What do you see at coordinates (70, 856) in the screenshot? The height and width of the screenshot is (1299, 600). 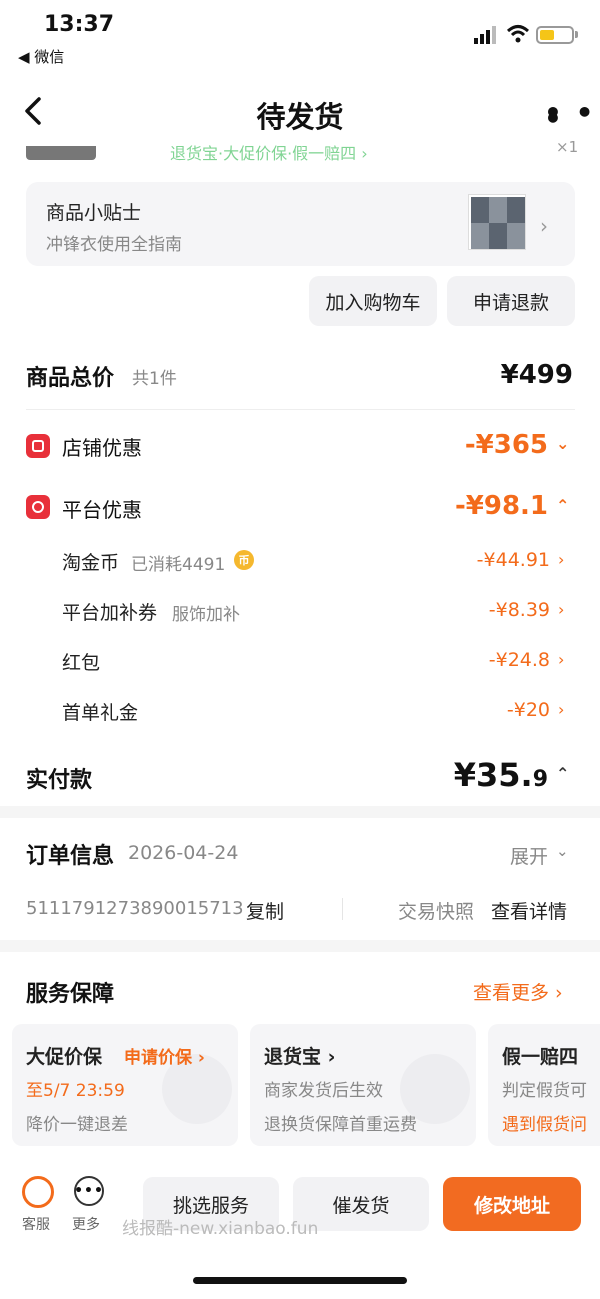 I see `order-info-title: 订单信息` at bounding box center [70, 856].